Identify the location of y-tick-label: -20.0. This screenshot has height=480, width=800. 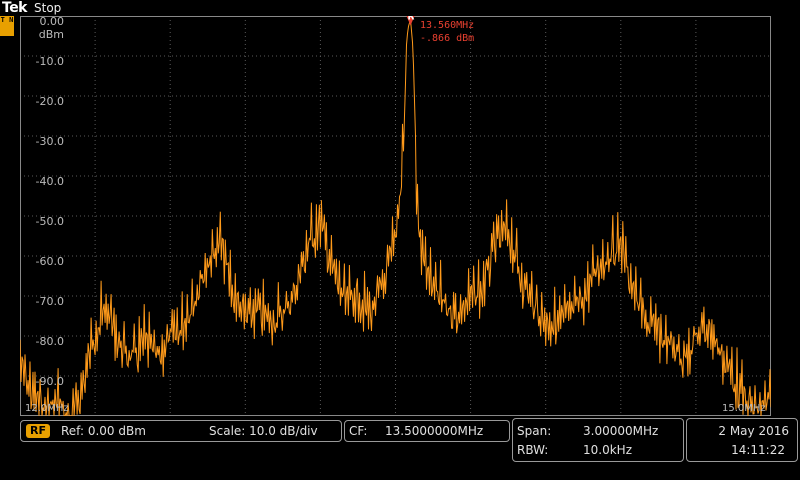
(49, 101).